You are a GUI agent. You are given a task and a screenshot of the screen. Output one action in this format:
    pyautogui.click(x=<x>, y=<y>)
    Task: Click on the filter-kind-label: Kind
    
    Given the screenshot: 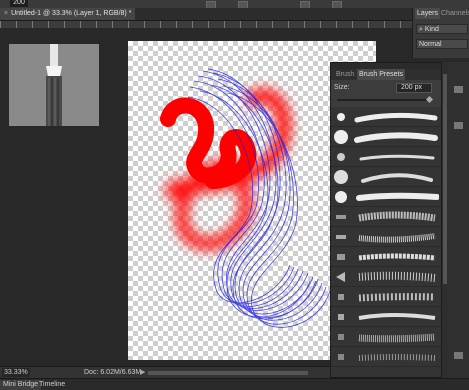 What is the action you would take?
    pyautogui.click(x=431, y=29)
    